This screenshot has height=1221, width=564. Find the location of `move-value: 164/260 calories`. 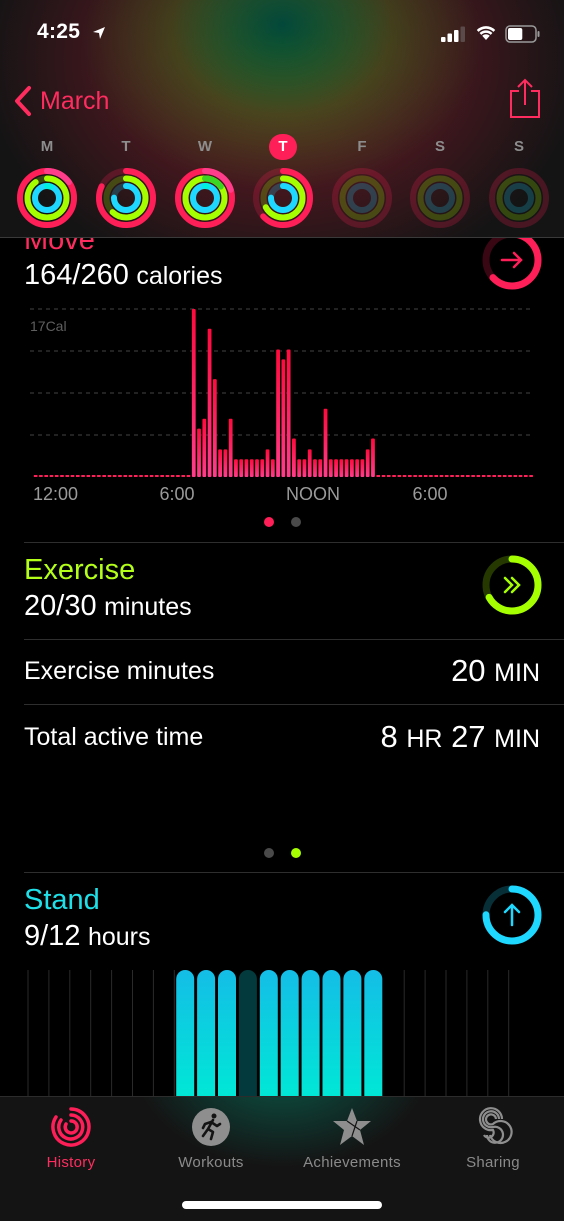

move-value: 164/260 calories is located at coordinates (123, 275).